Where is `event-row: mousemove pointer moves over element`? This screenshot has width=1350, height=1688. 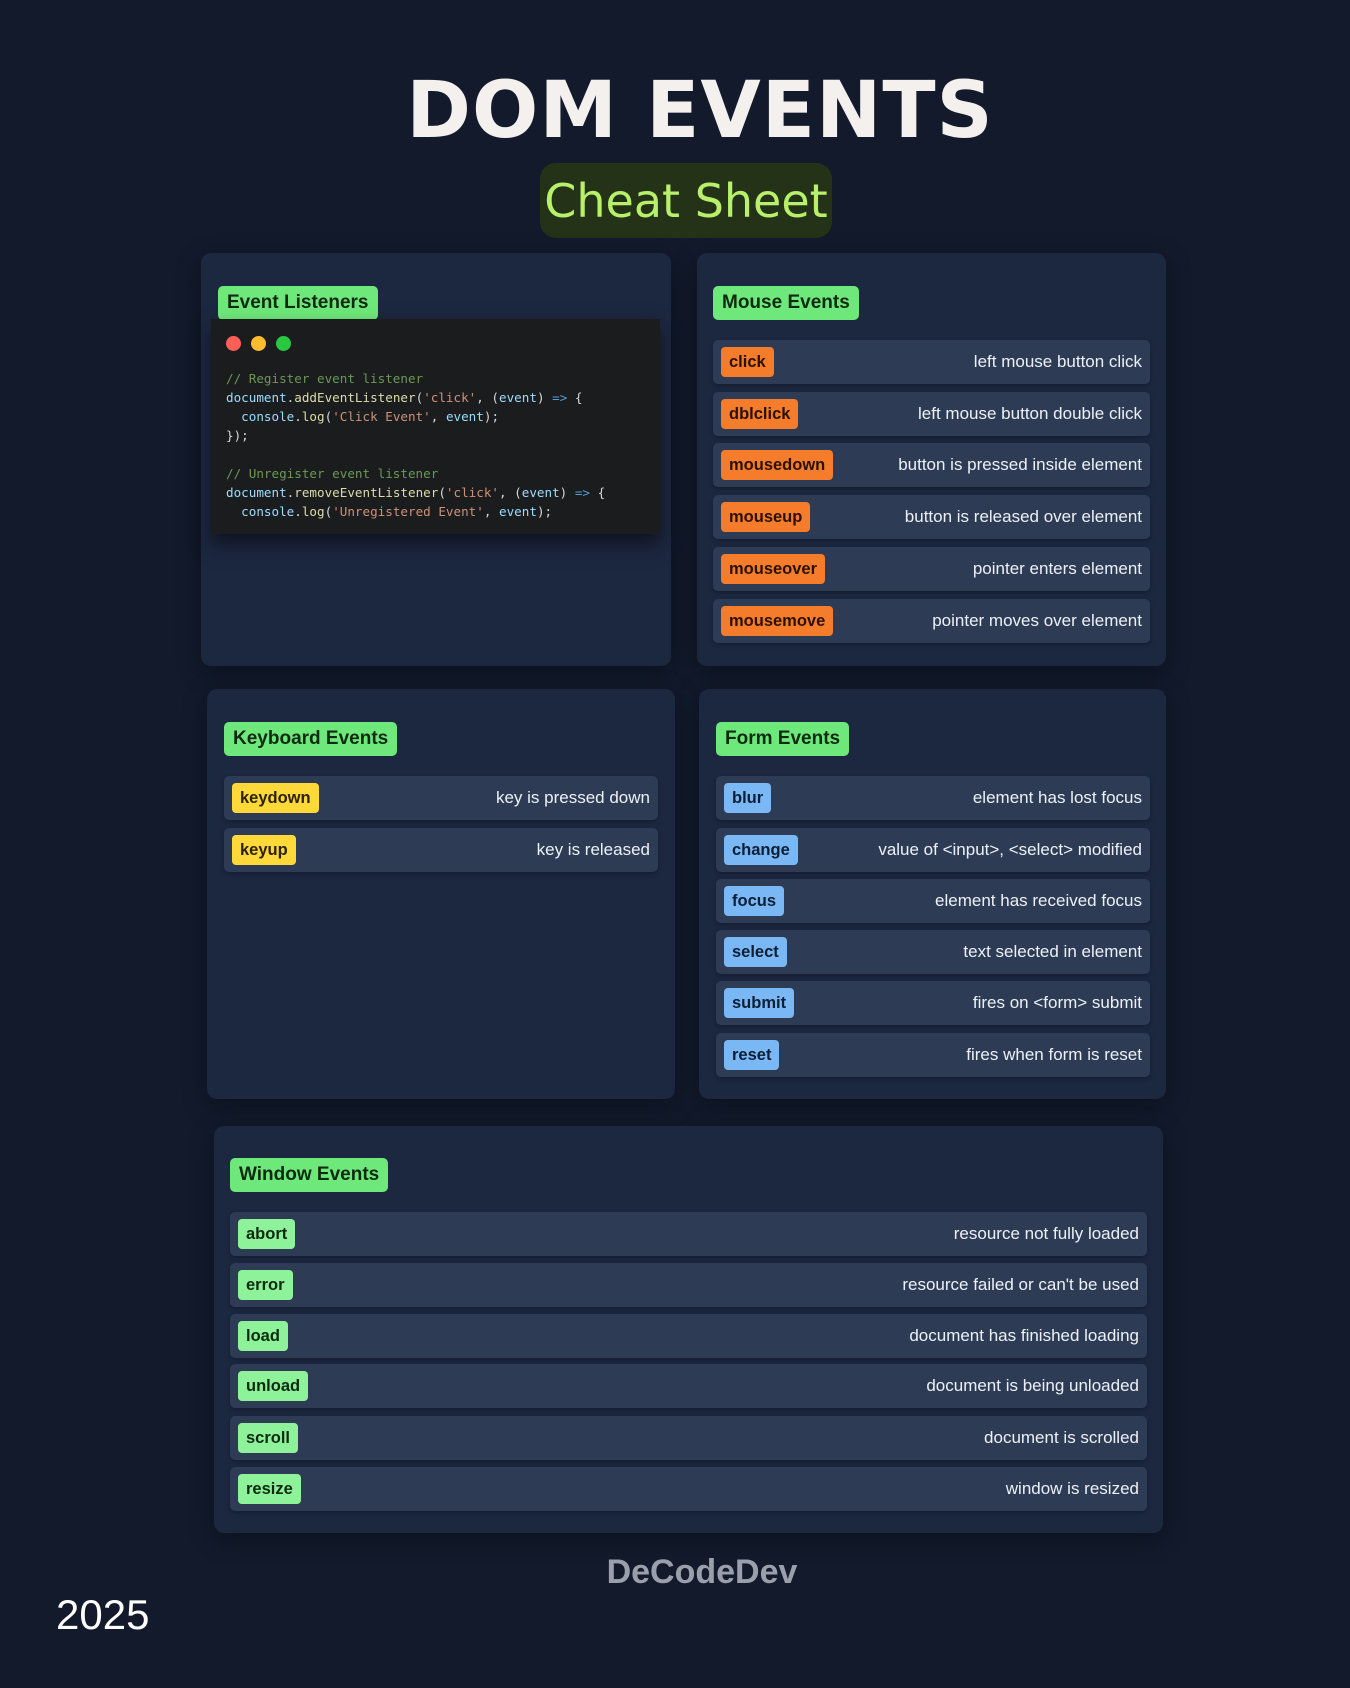
event-row: mousemove pointer moves over element is located at coordinates (931, 621).